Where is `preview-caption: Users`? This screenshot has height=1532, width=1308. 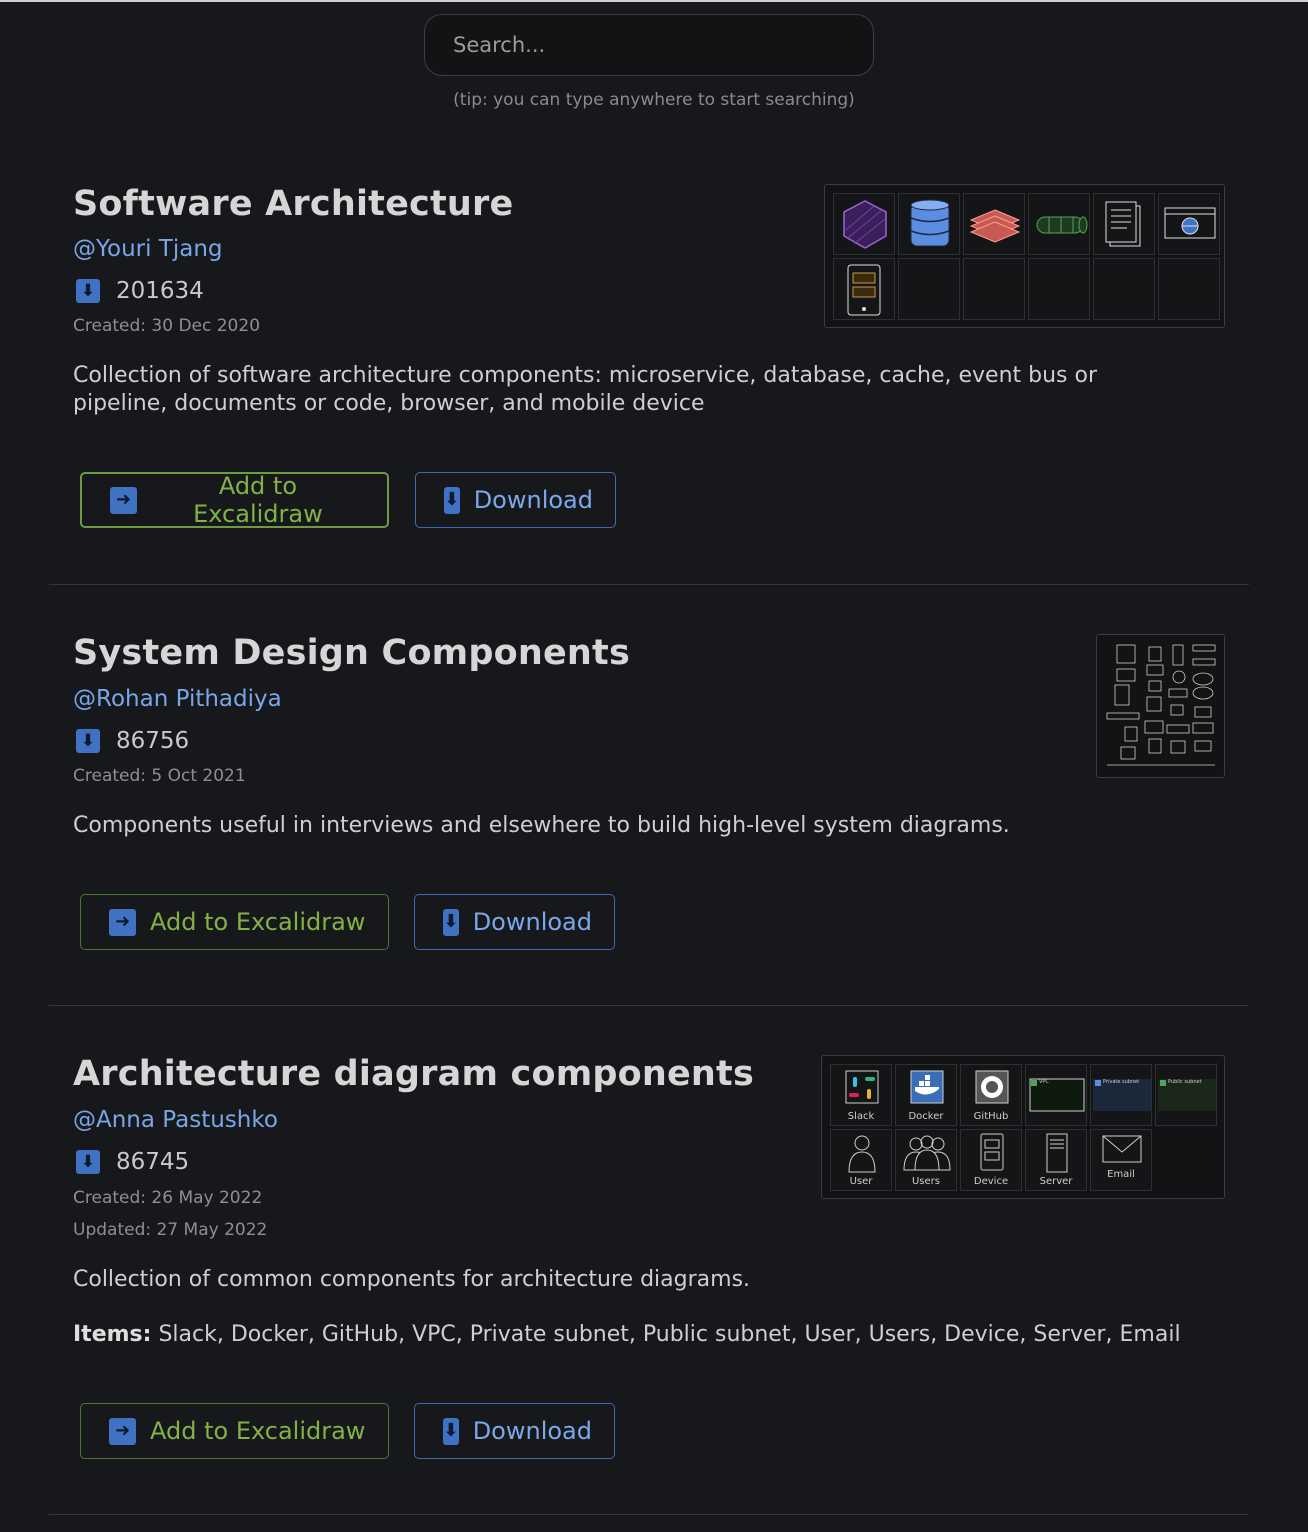 preview-caption: Users is located at coordinates (925, 1181).